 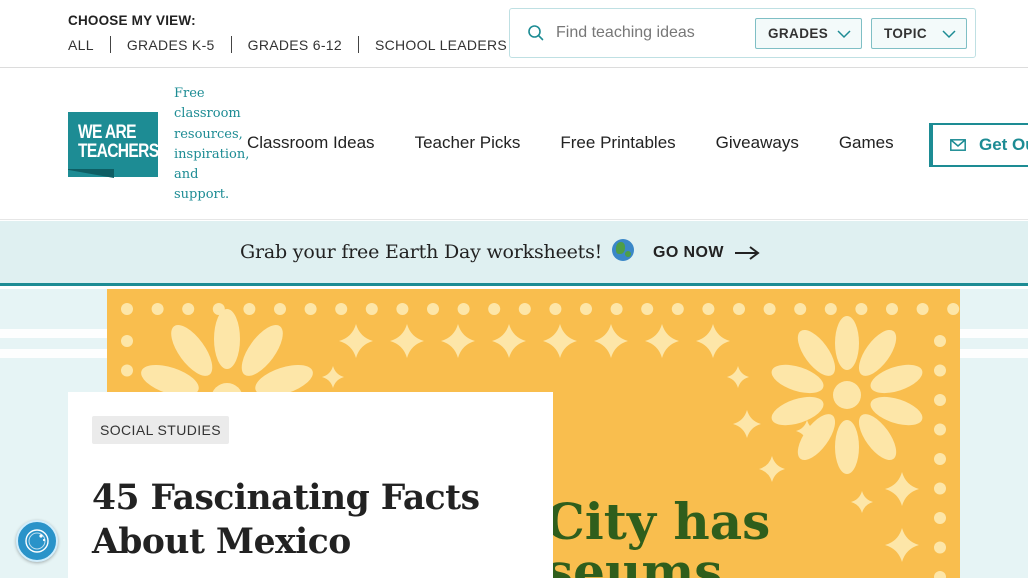 What do you see at coordinates (978, 145) in the screenshot?
I see `newsletter-button: Get Ou` at bounding box center [978, 145].